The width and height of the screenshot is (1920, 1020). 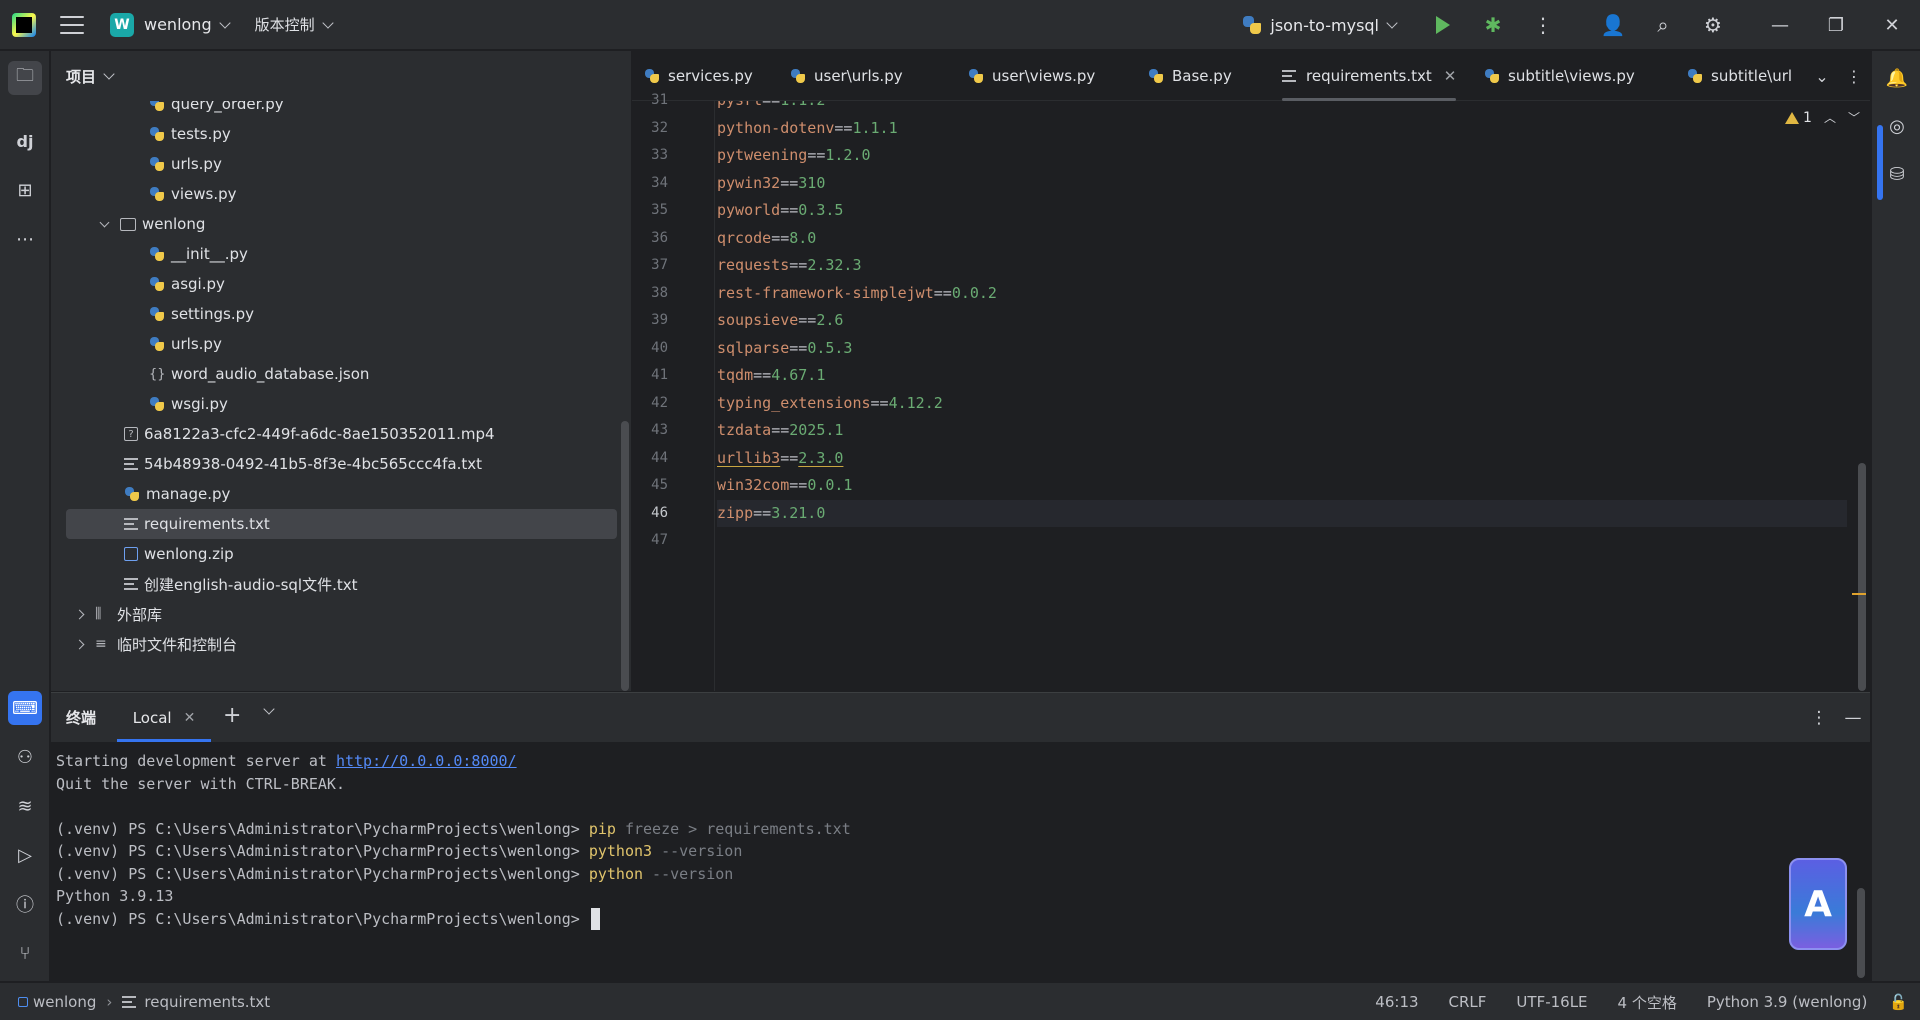 What do you see at coordinates (341, 76) in the screenshot?
I see `project-panel-header: 项目` at bounding box center [341, 76].